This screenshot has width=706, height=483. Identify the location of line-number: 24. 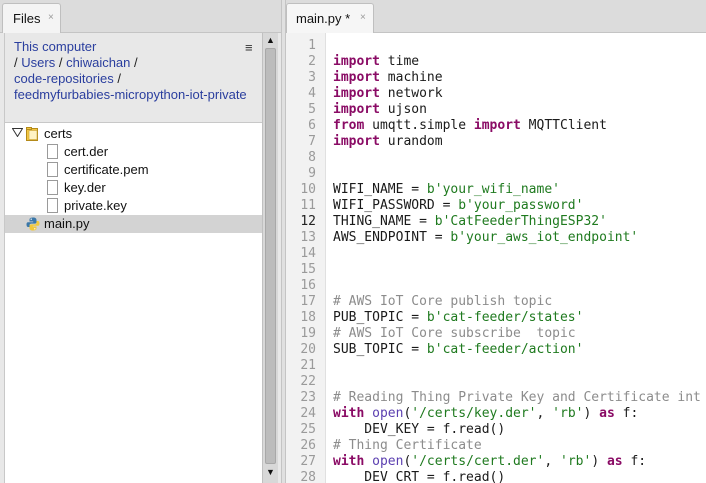
(308, 413).